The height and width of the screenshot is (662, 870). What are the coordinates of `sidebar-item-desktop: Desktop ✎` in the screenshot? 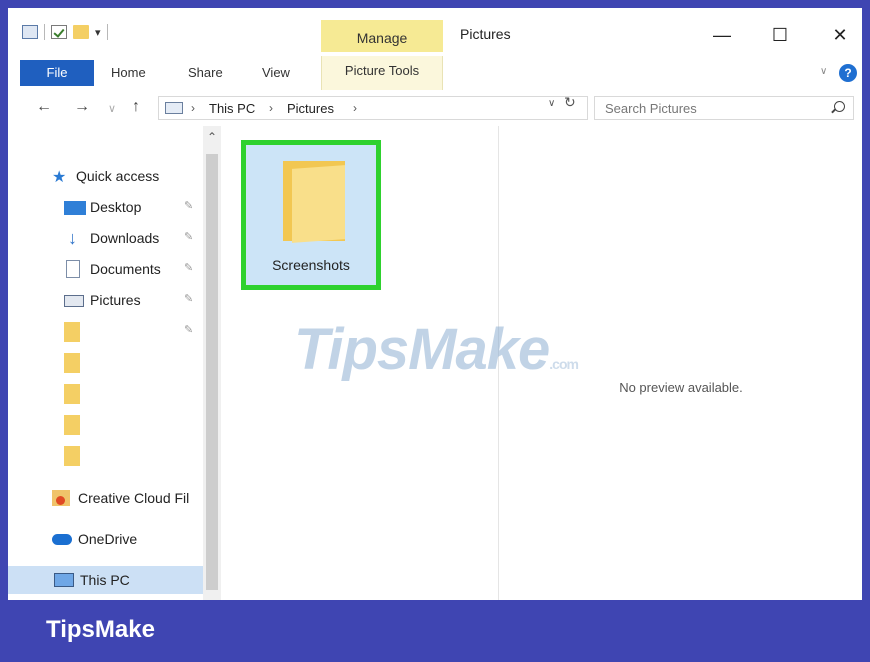 It's located at (105, 207).